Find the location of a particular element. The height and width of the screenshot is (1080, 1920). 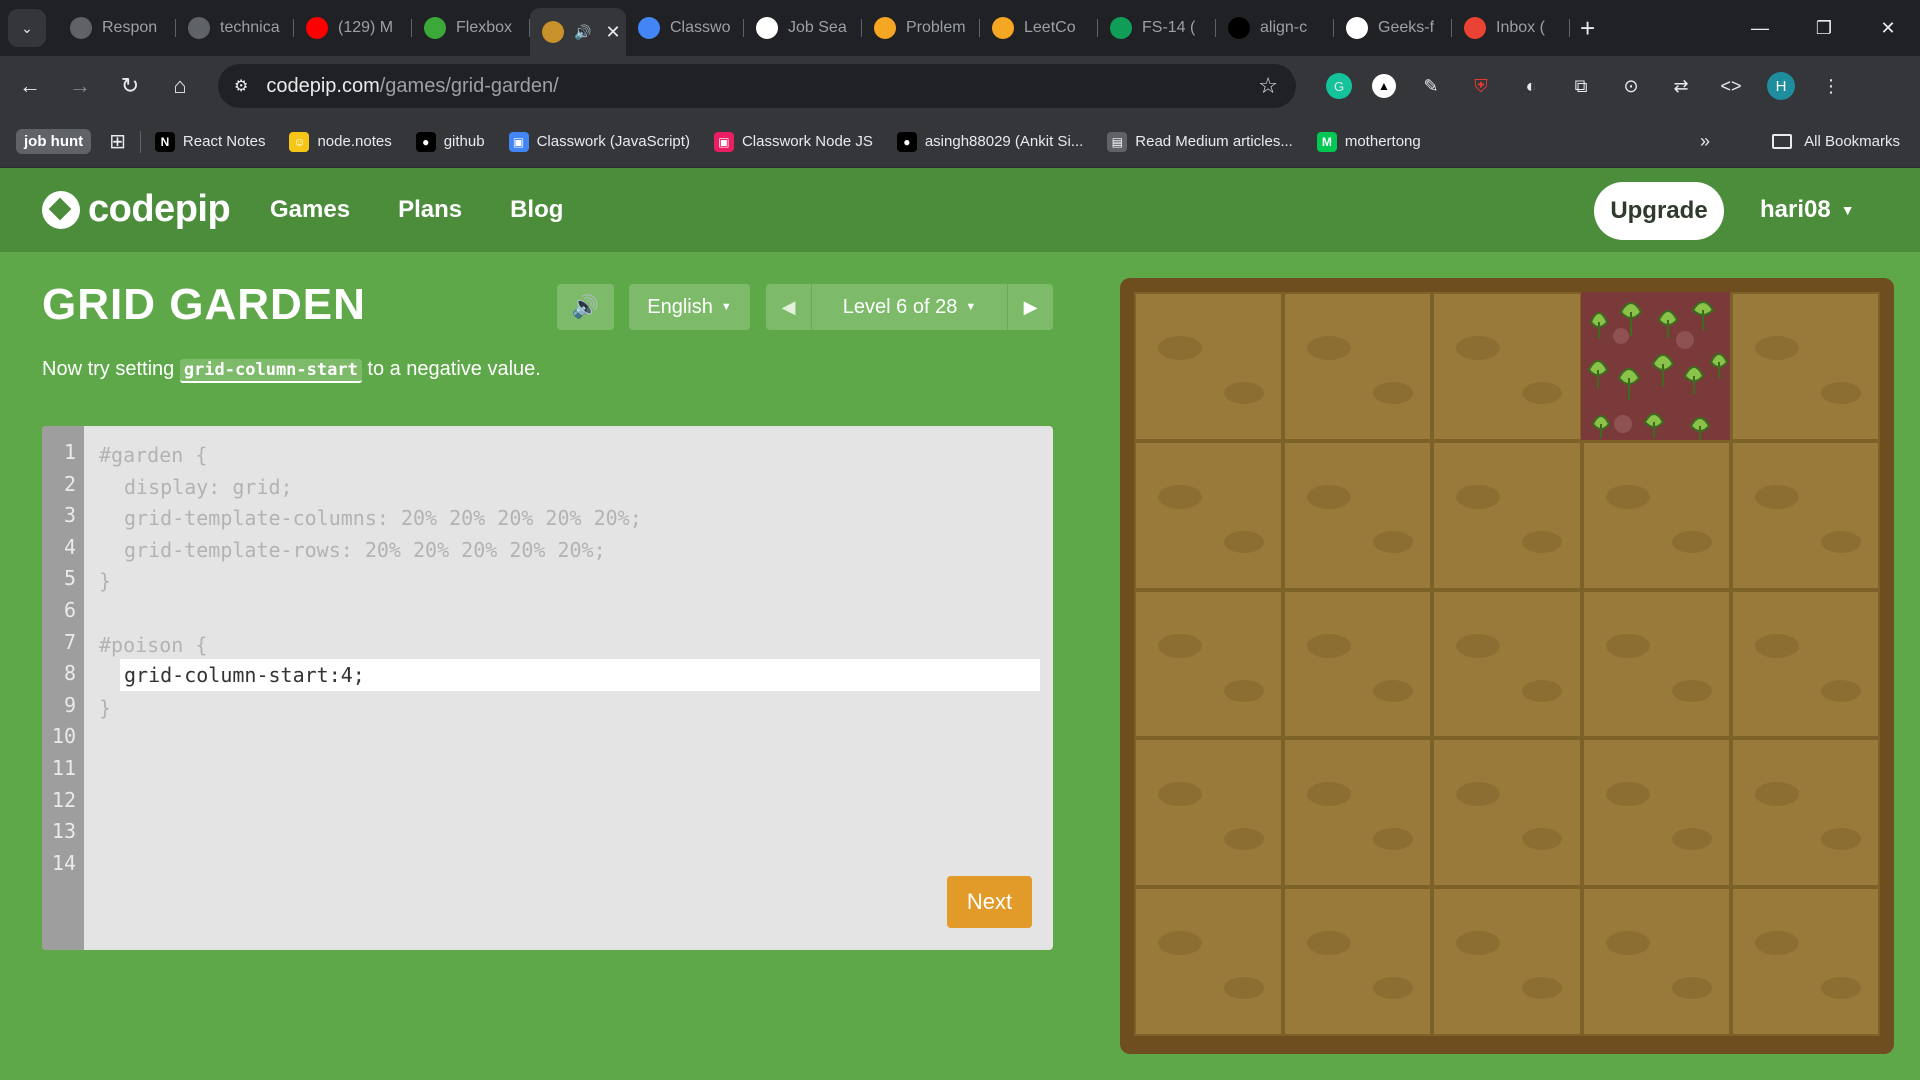

user-menu: hari08 ▼ is located at coordinates (1807, 210).